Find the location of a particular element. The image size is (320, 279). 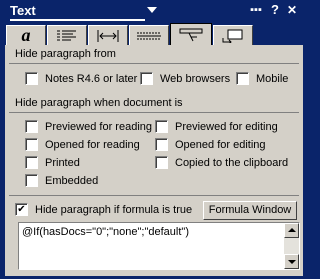

arrow-down-icon is located at coordinates (292, 262).